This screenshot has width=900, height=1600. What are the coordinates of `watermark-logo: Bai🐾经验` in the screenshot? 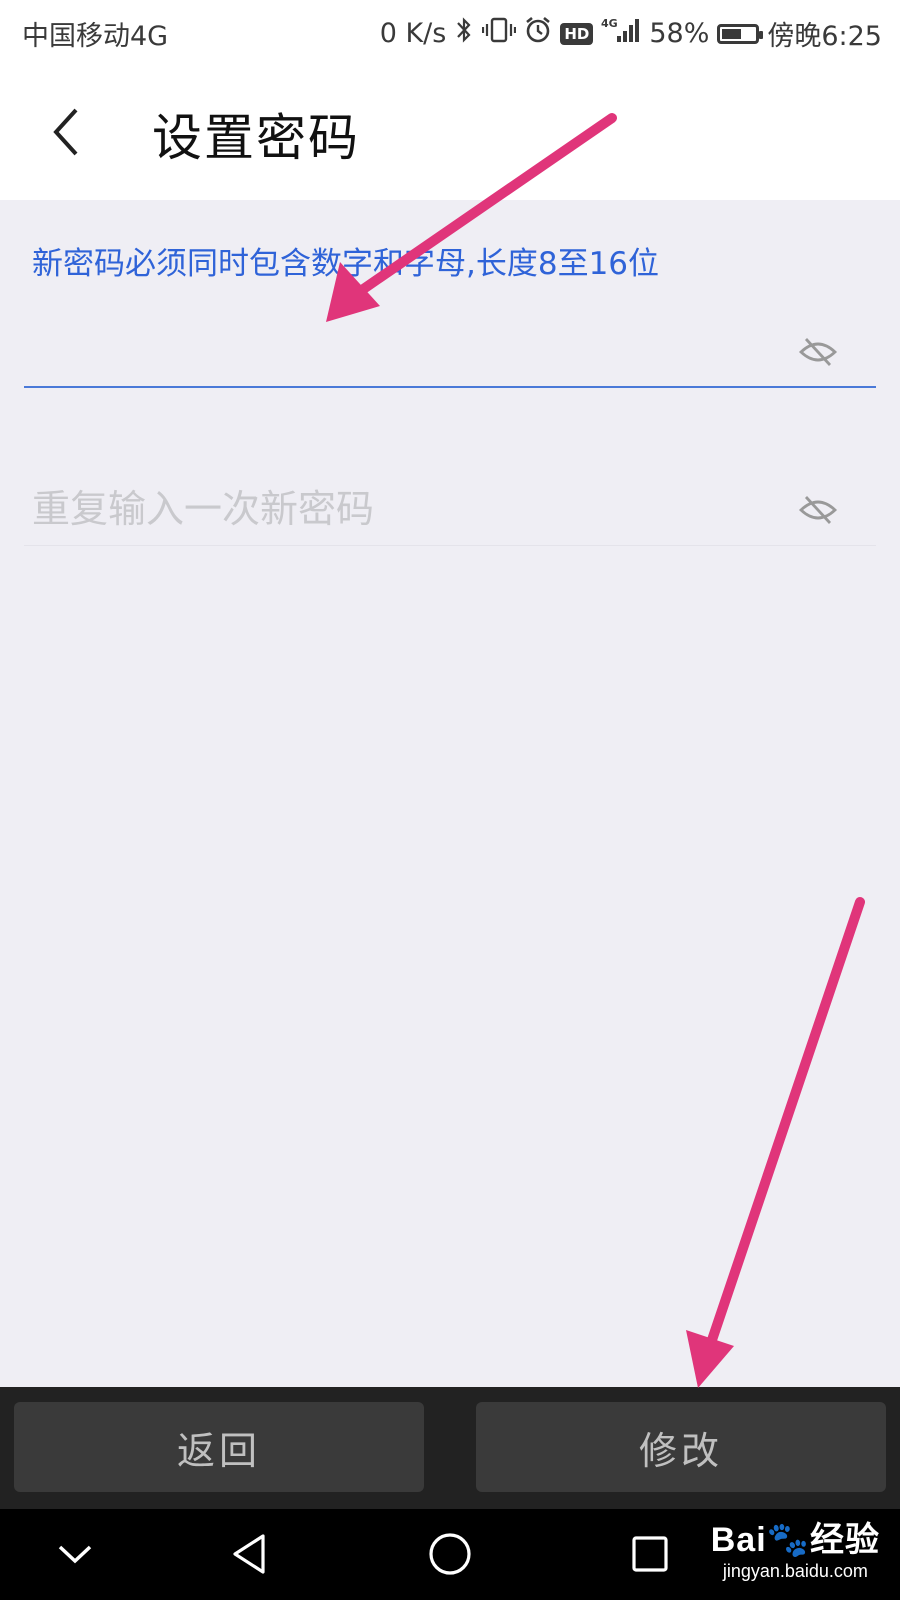 It's located at (795, 1540).